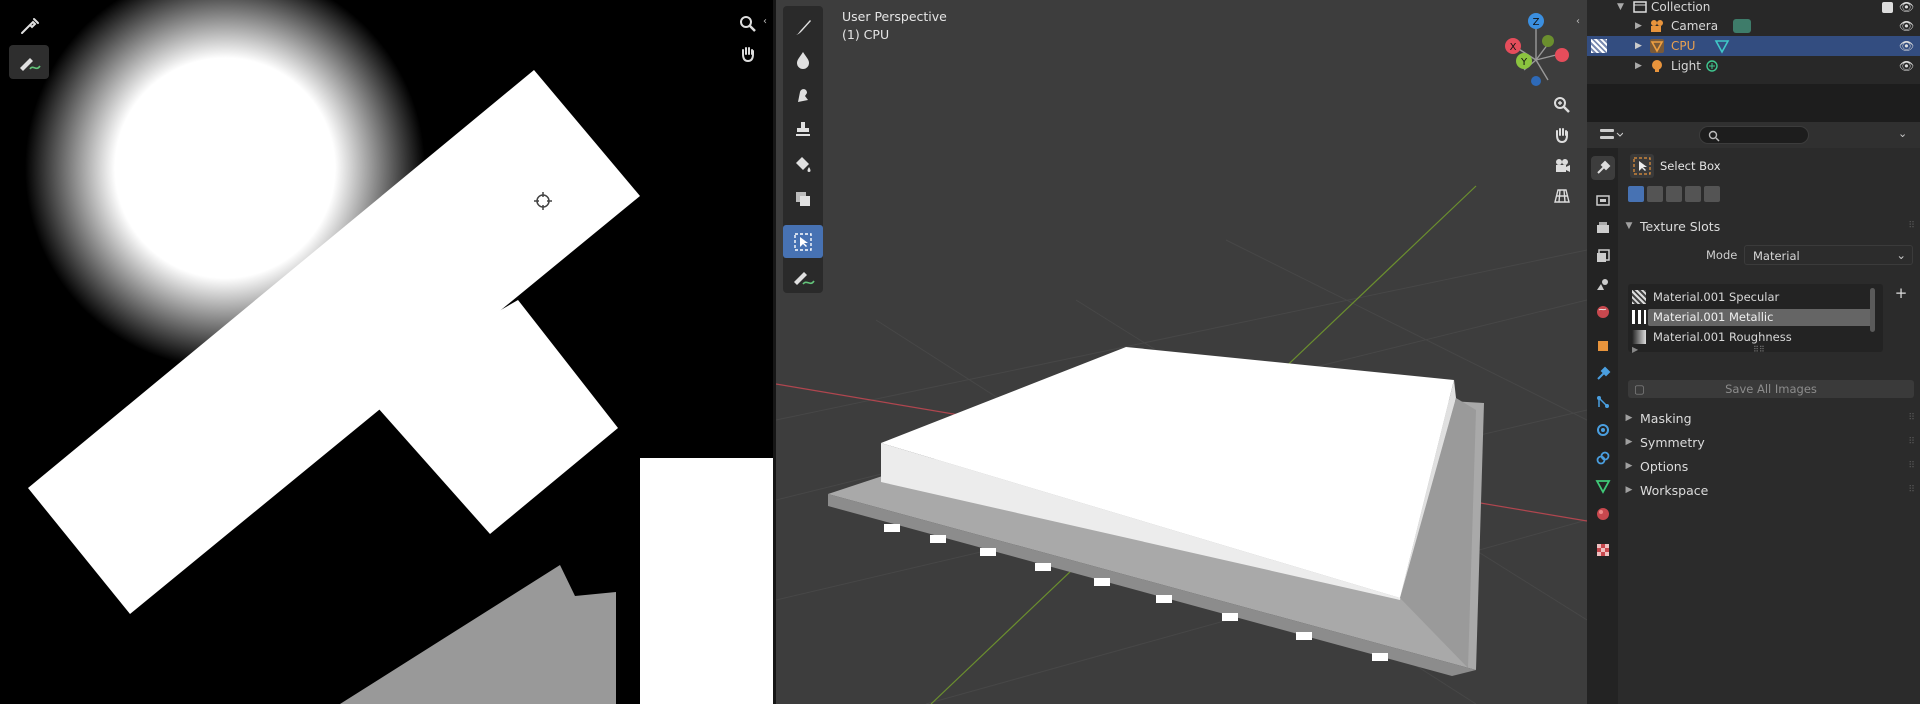 This screenshot has height=704, width=1920. What do you see at coordinates (1722, 255) in the screenshot?
I see `mode-label: Mode` at bounding box center [1722, 255].